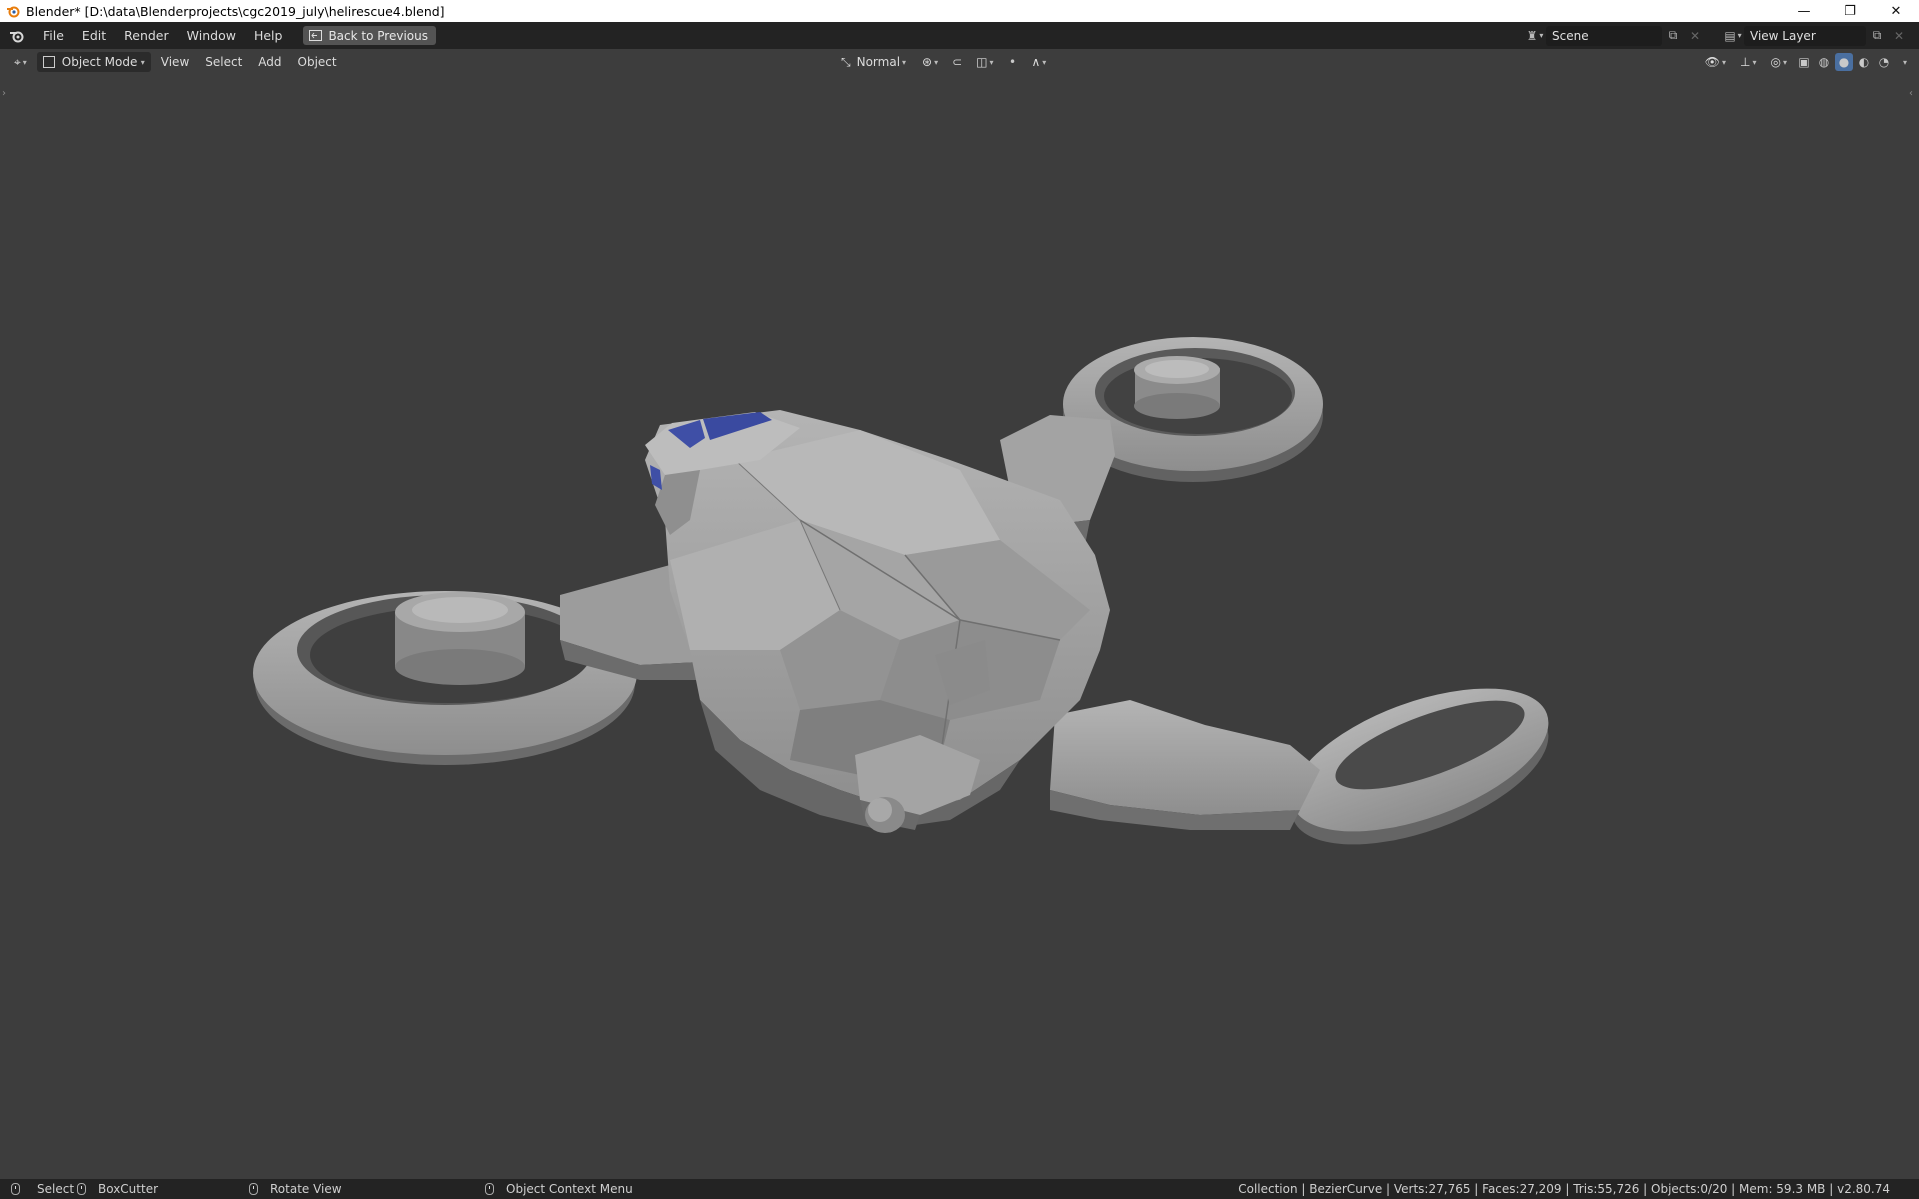  What do you see at coordinates (1911, 93) in the screenshot?
I see `sidebar-expand-arrow: ‹` at bounding box center [1911, 93].